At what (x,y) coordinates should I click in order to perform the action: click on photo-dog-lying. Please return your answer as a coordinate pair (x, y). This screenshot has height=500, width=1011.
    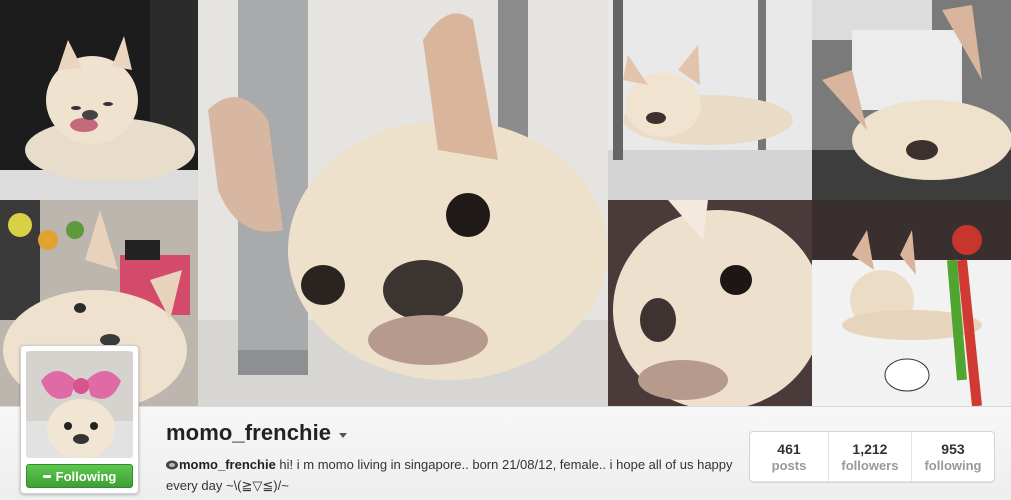
    Looking at the image, I should click on (710, 100).